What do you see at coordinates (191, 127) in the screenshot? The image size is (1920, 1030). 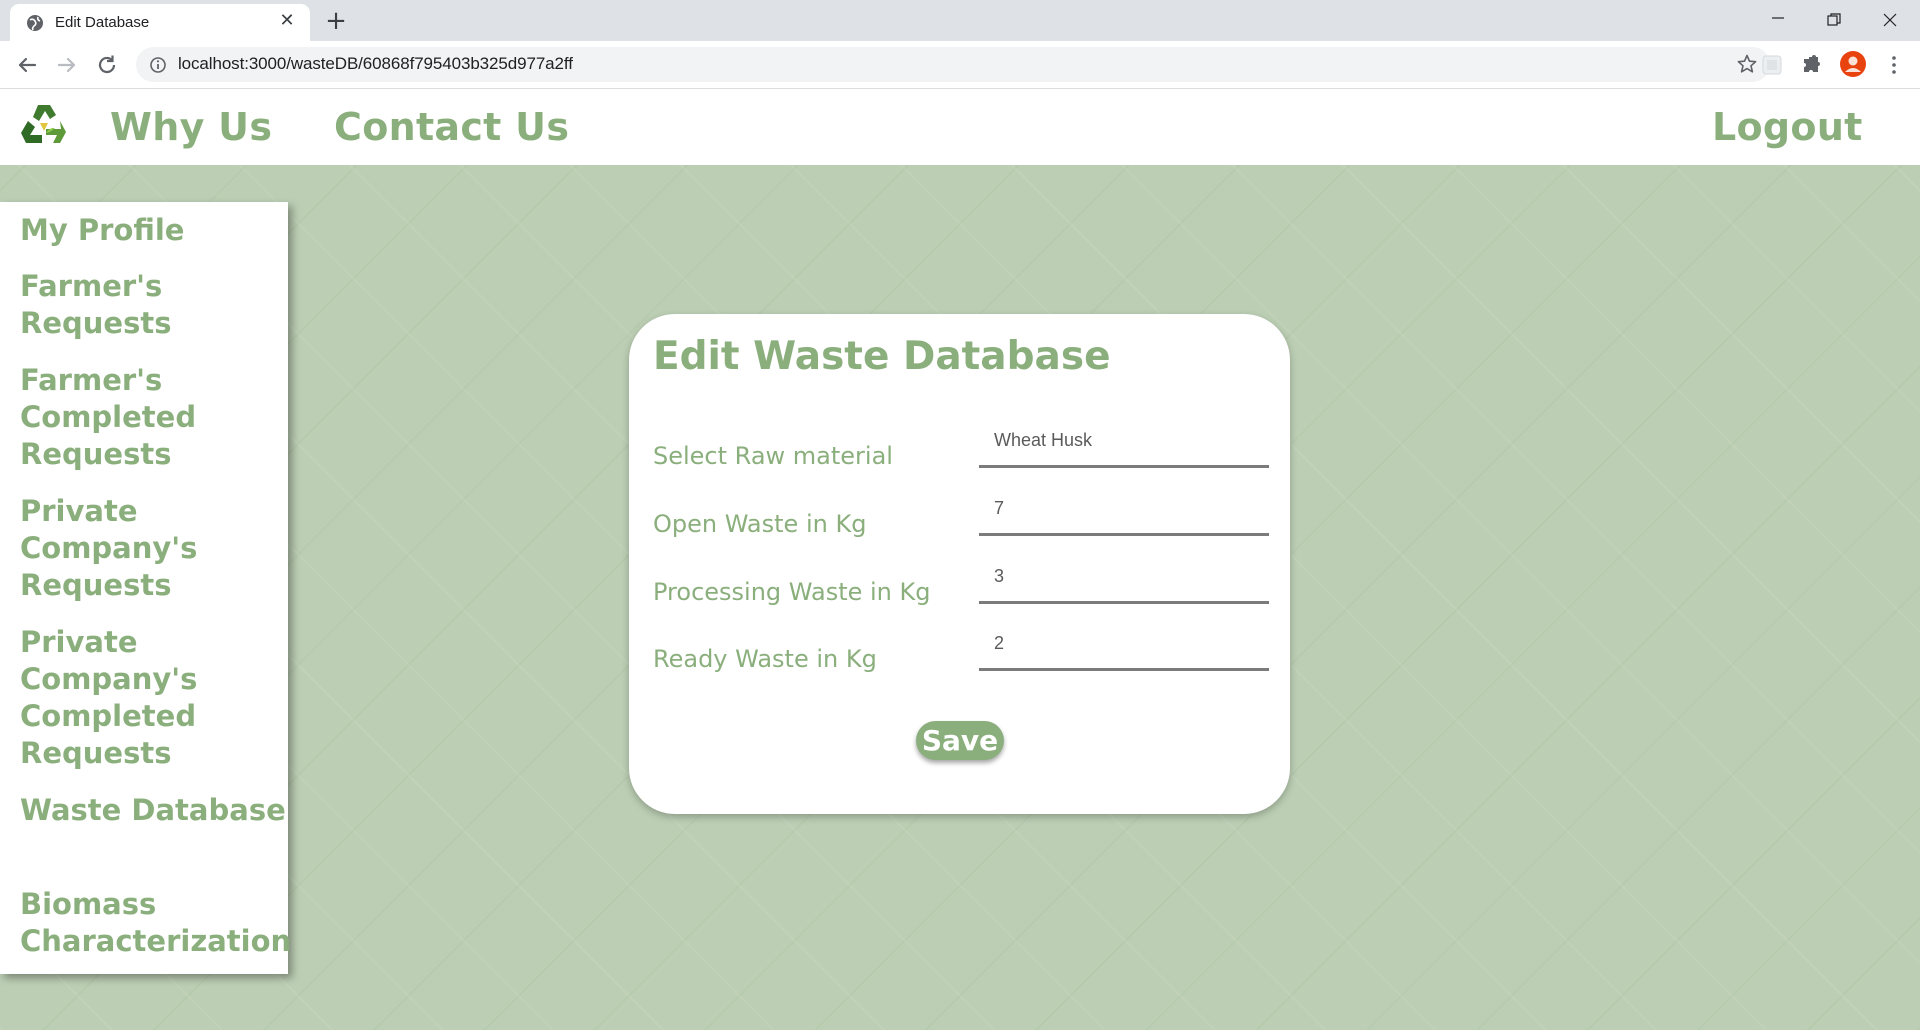 I see `why-us-link: Why Us` at bounding box center [191, 127].